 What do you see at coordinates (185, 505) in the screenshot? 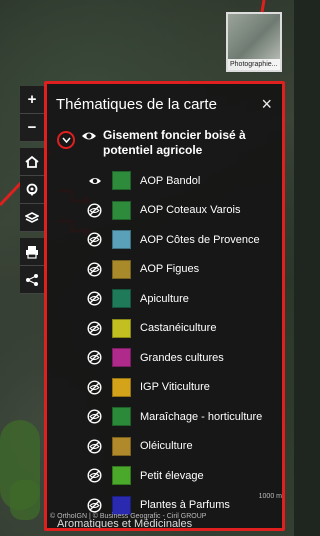
I see `layer-label: Plantes à Parfums` at bounding box center [185, 505].